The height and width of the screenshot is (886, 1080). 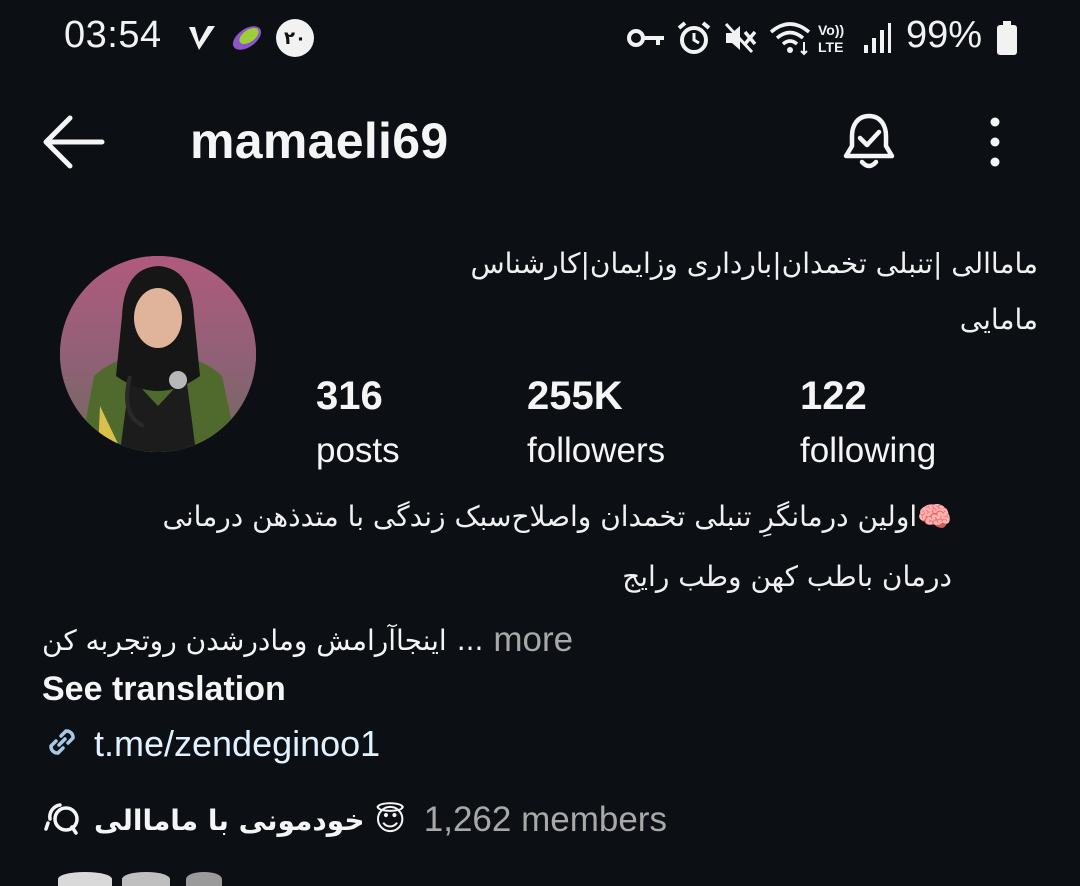 I want to click on svg-text: LTE, so click(x=830, y=47).